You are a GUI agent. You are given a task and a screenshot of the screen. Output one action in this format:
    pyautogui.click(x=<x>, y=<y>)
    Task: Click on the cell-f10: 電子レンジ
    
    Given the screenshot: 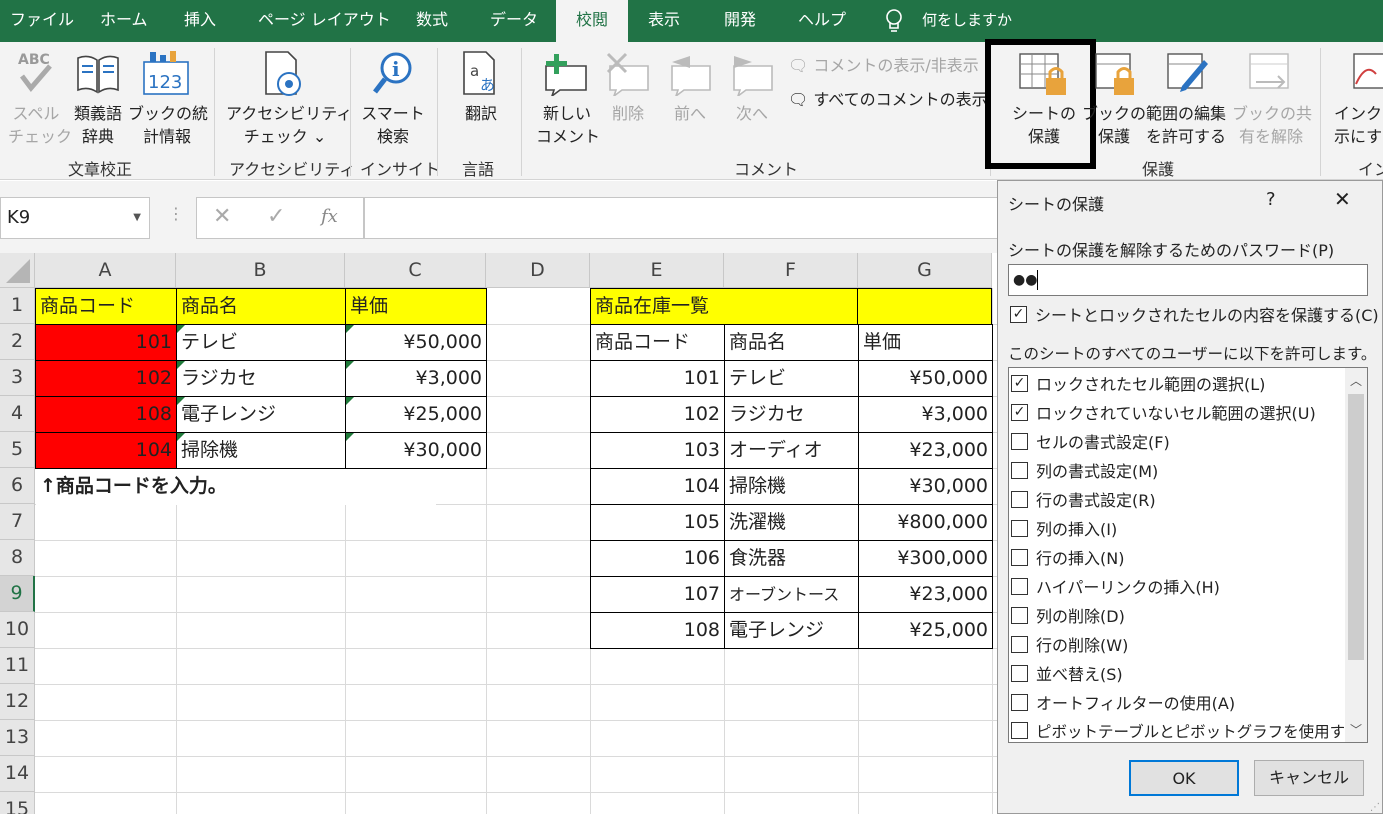 What is the action you would take?
    pyautogui.click(x=791, y=630)
    